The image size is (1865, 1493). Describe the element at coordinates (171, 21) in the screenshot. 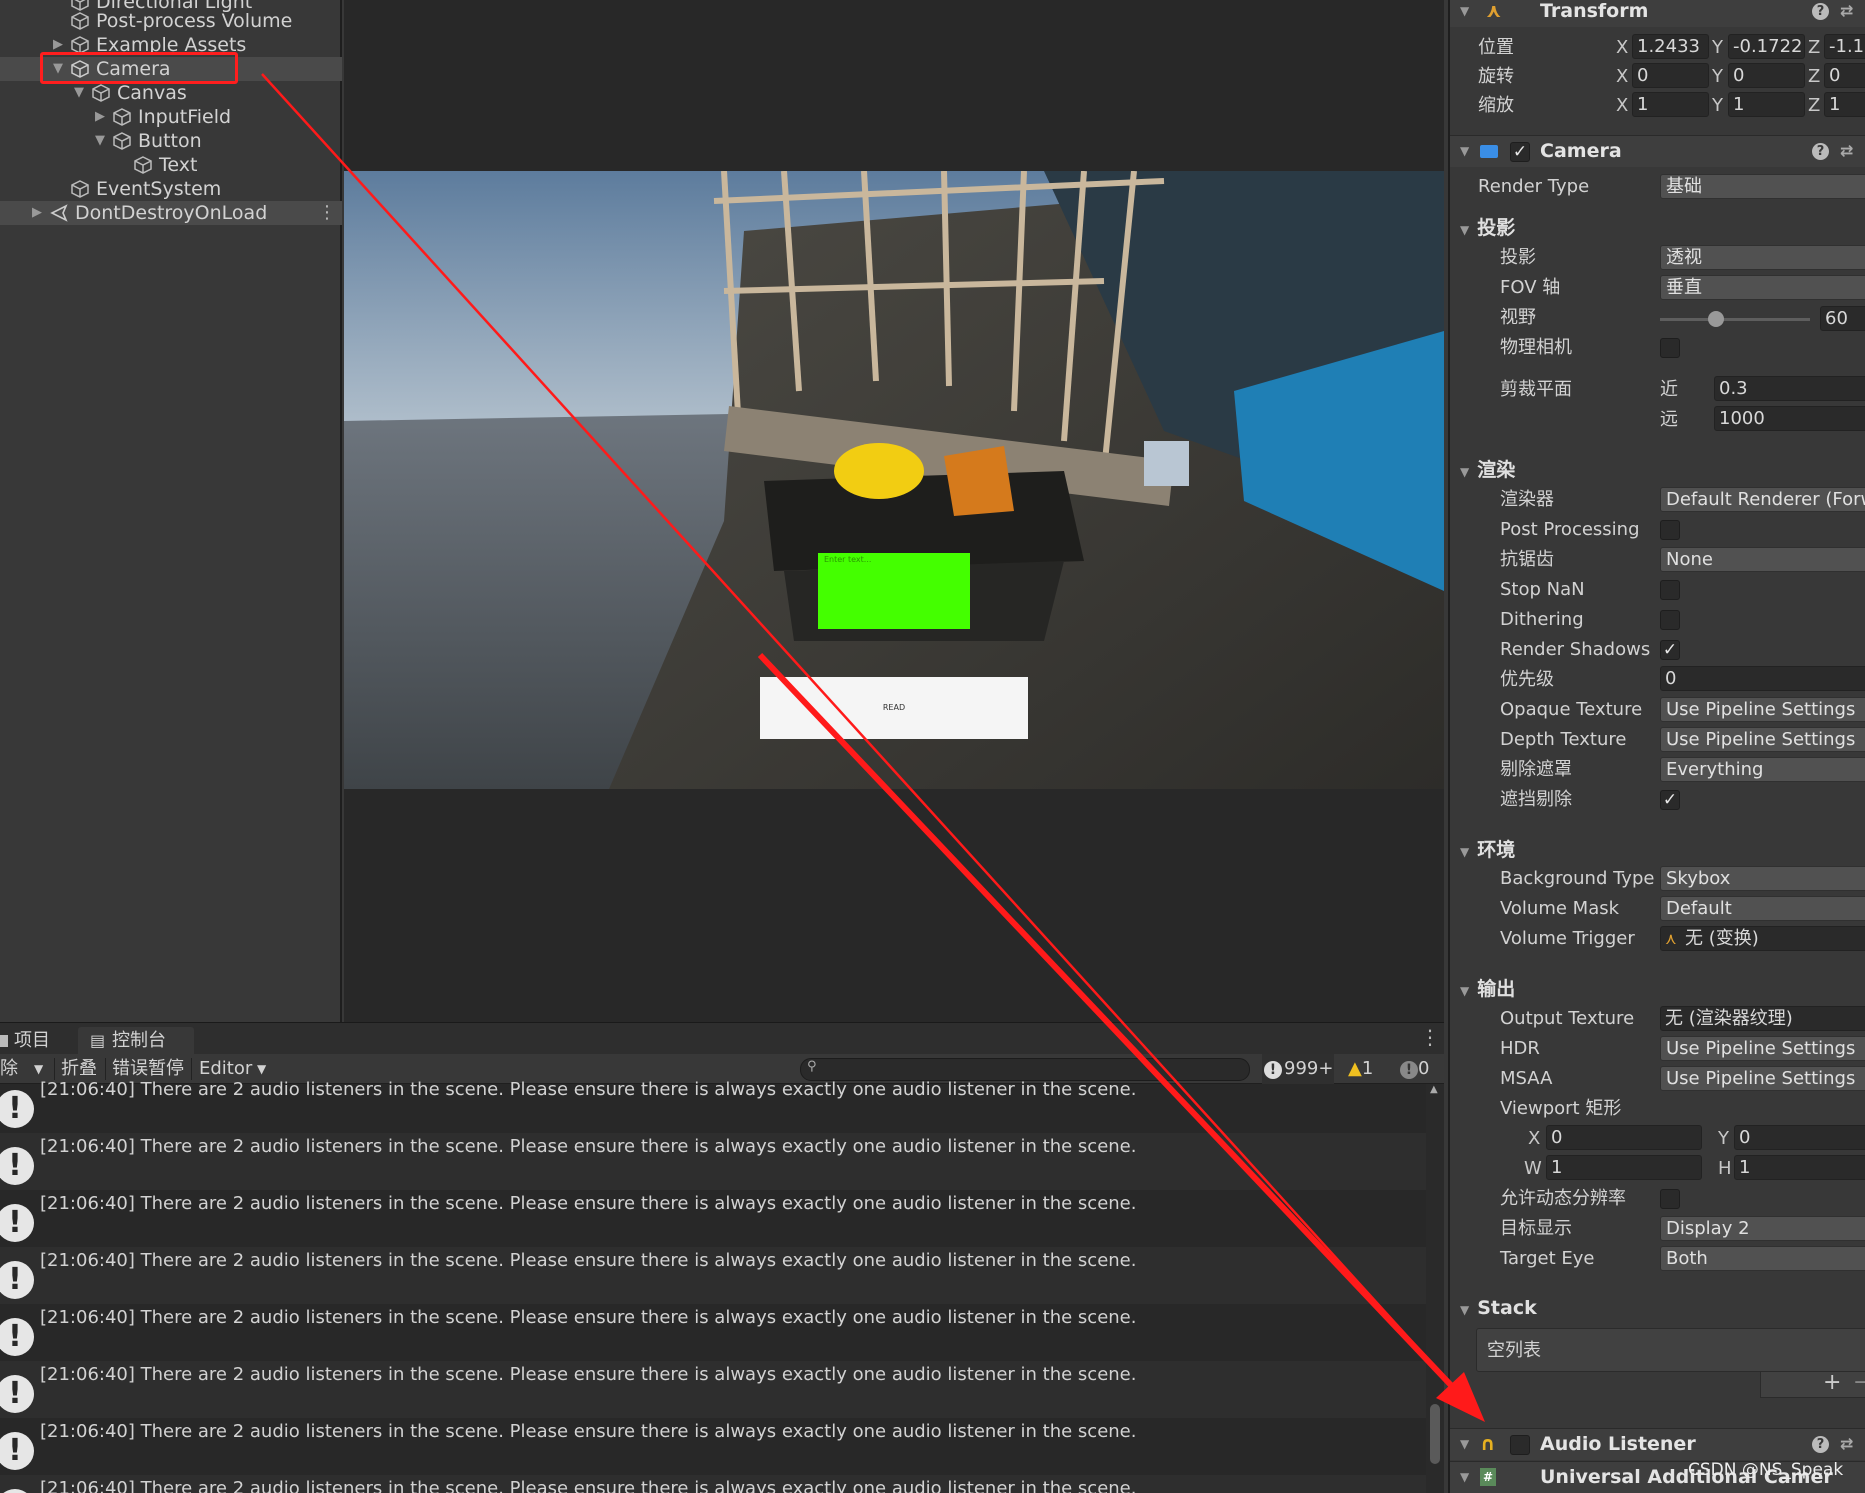

I see `hierarchy-item-post-process-volume: Post-process Volume` at that location.